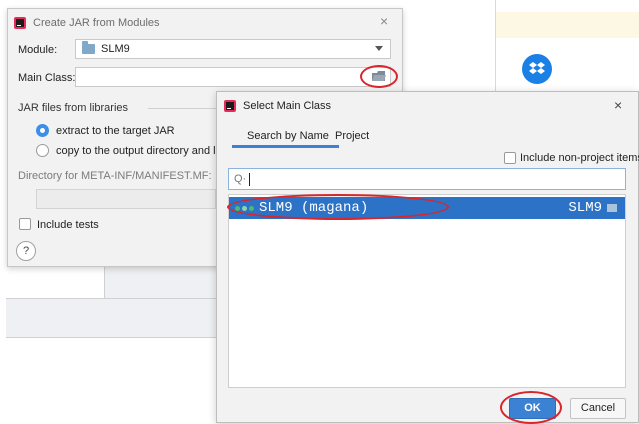  What do you see at coordinates (205, 22) in the screenshot?
I see `dialog-titlebar: Create JAR from Modules` at bounding box center [205, 22].